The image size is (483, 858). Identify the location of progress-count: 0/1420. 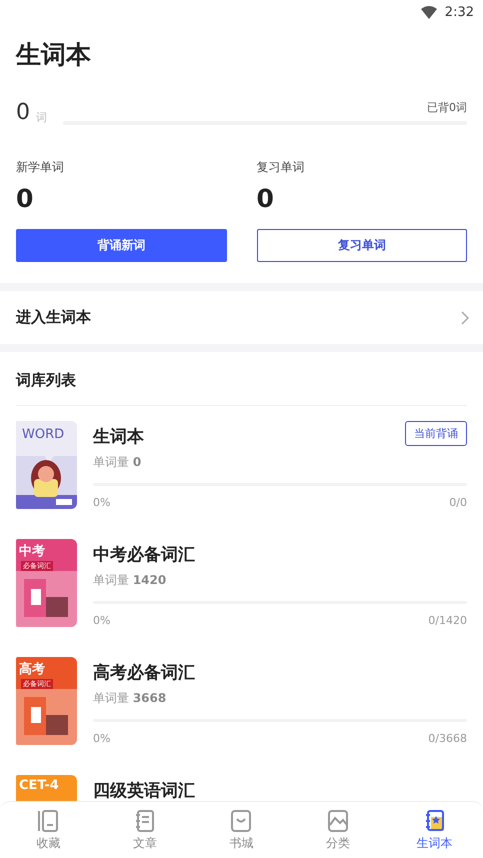
(447, 620).